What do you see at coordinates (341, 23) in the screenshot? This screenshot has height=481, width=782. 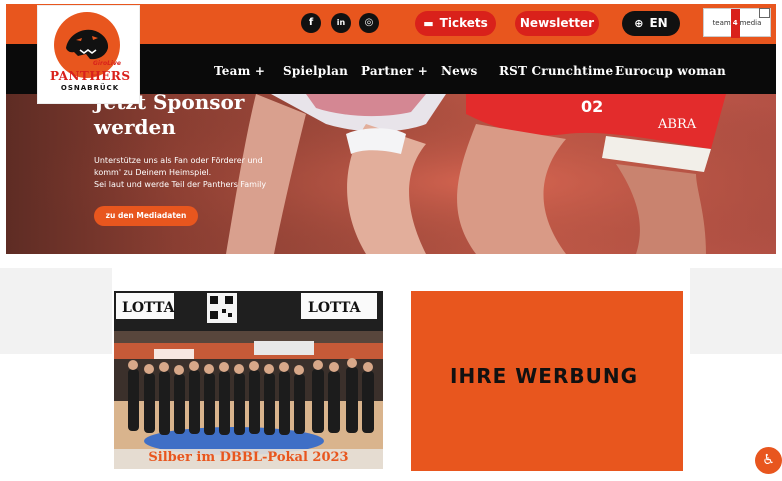 I see `linkedin-icon: in` at bounding box center [341, 23].